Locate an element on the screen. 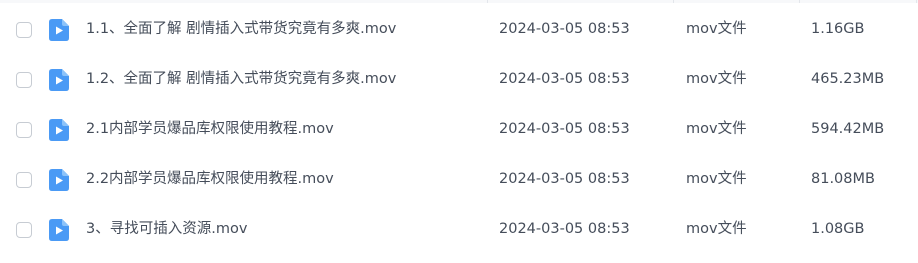 This screenshot has width=918, height=263. file-name: 2.1内部学员爆品库权限使用教程.mov is located at coordinates (210, 129).